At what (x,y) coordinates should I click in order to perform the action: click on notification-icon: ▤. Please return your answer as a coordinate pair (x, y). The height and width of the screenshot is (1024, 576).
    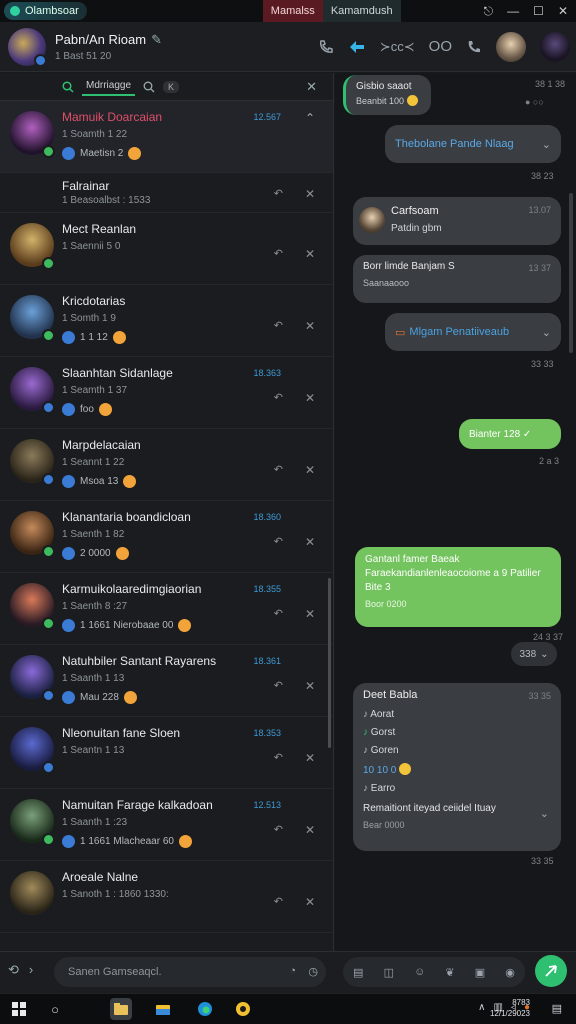
    Looking at the image, I should click on (557, 1008).